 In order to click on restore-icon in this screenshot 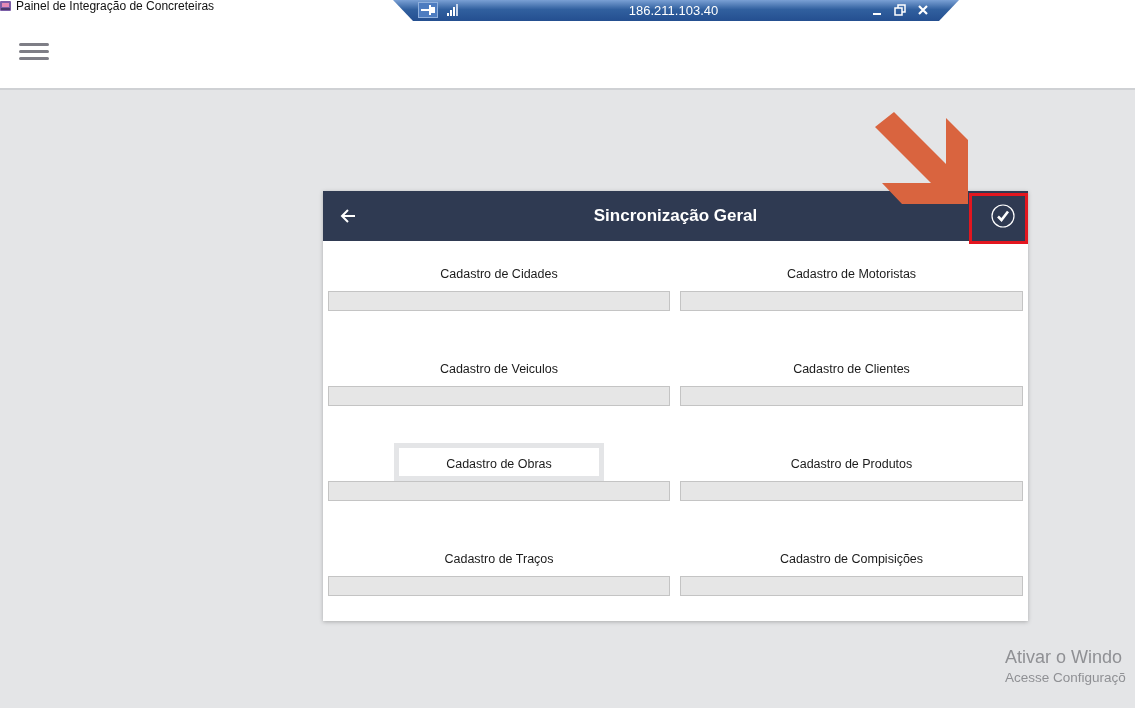, I will do `click(900, 10)`.